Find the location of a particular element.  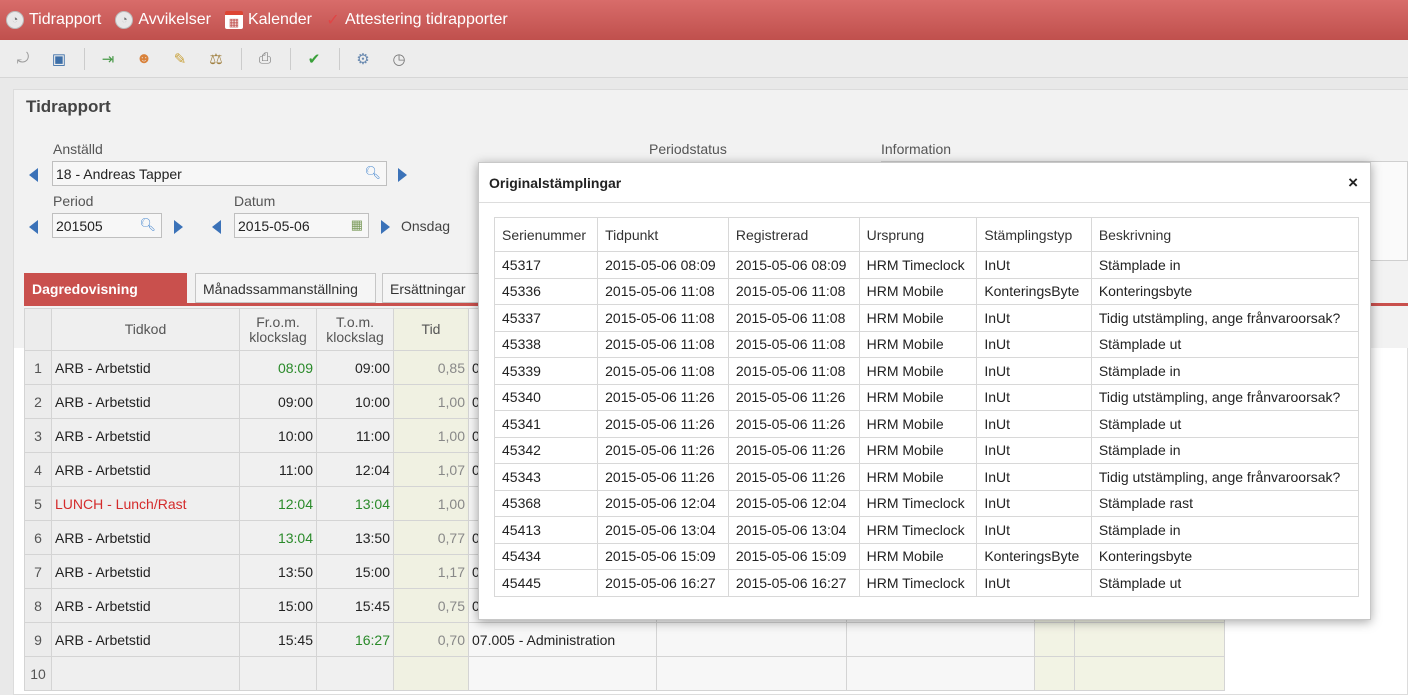

cell-from: 11:00 is located at coordinates (278, 469).